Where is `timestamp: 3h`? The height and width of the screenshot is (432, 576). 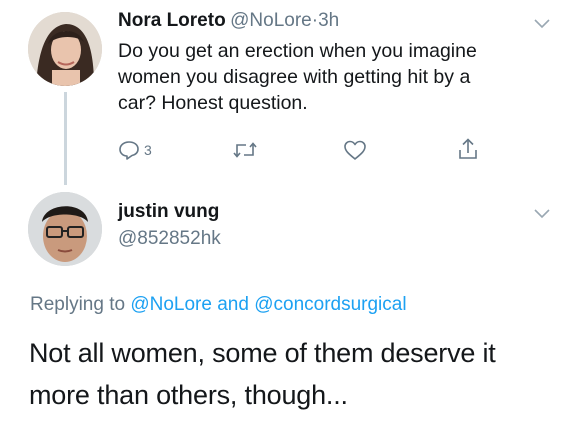
timestamp: 3h is located at coordinates (328, 20).